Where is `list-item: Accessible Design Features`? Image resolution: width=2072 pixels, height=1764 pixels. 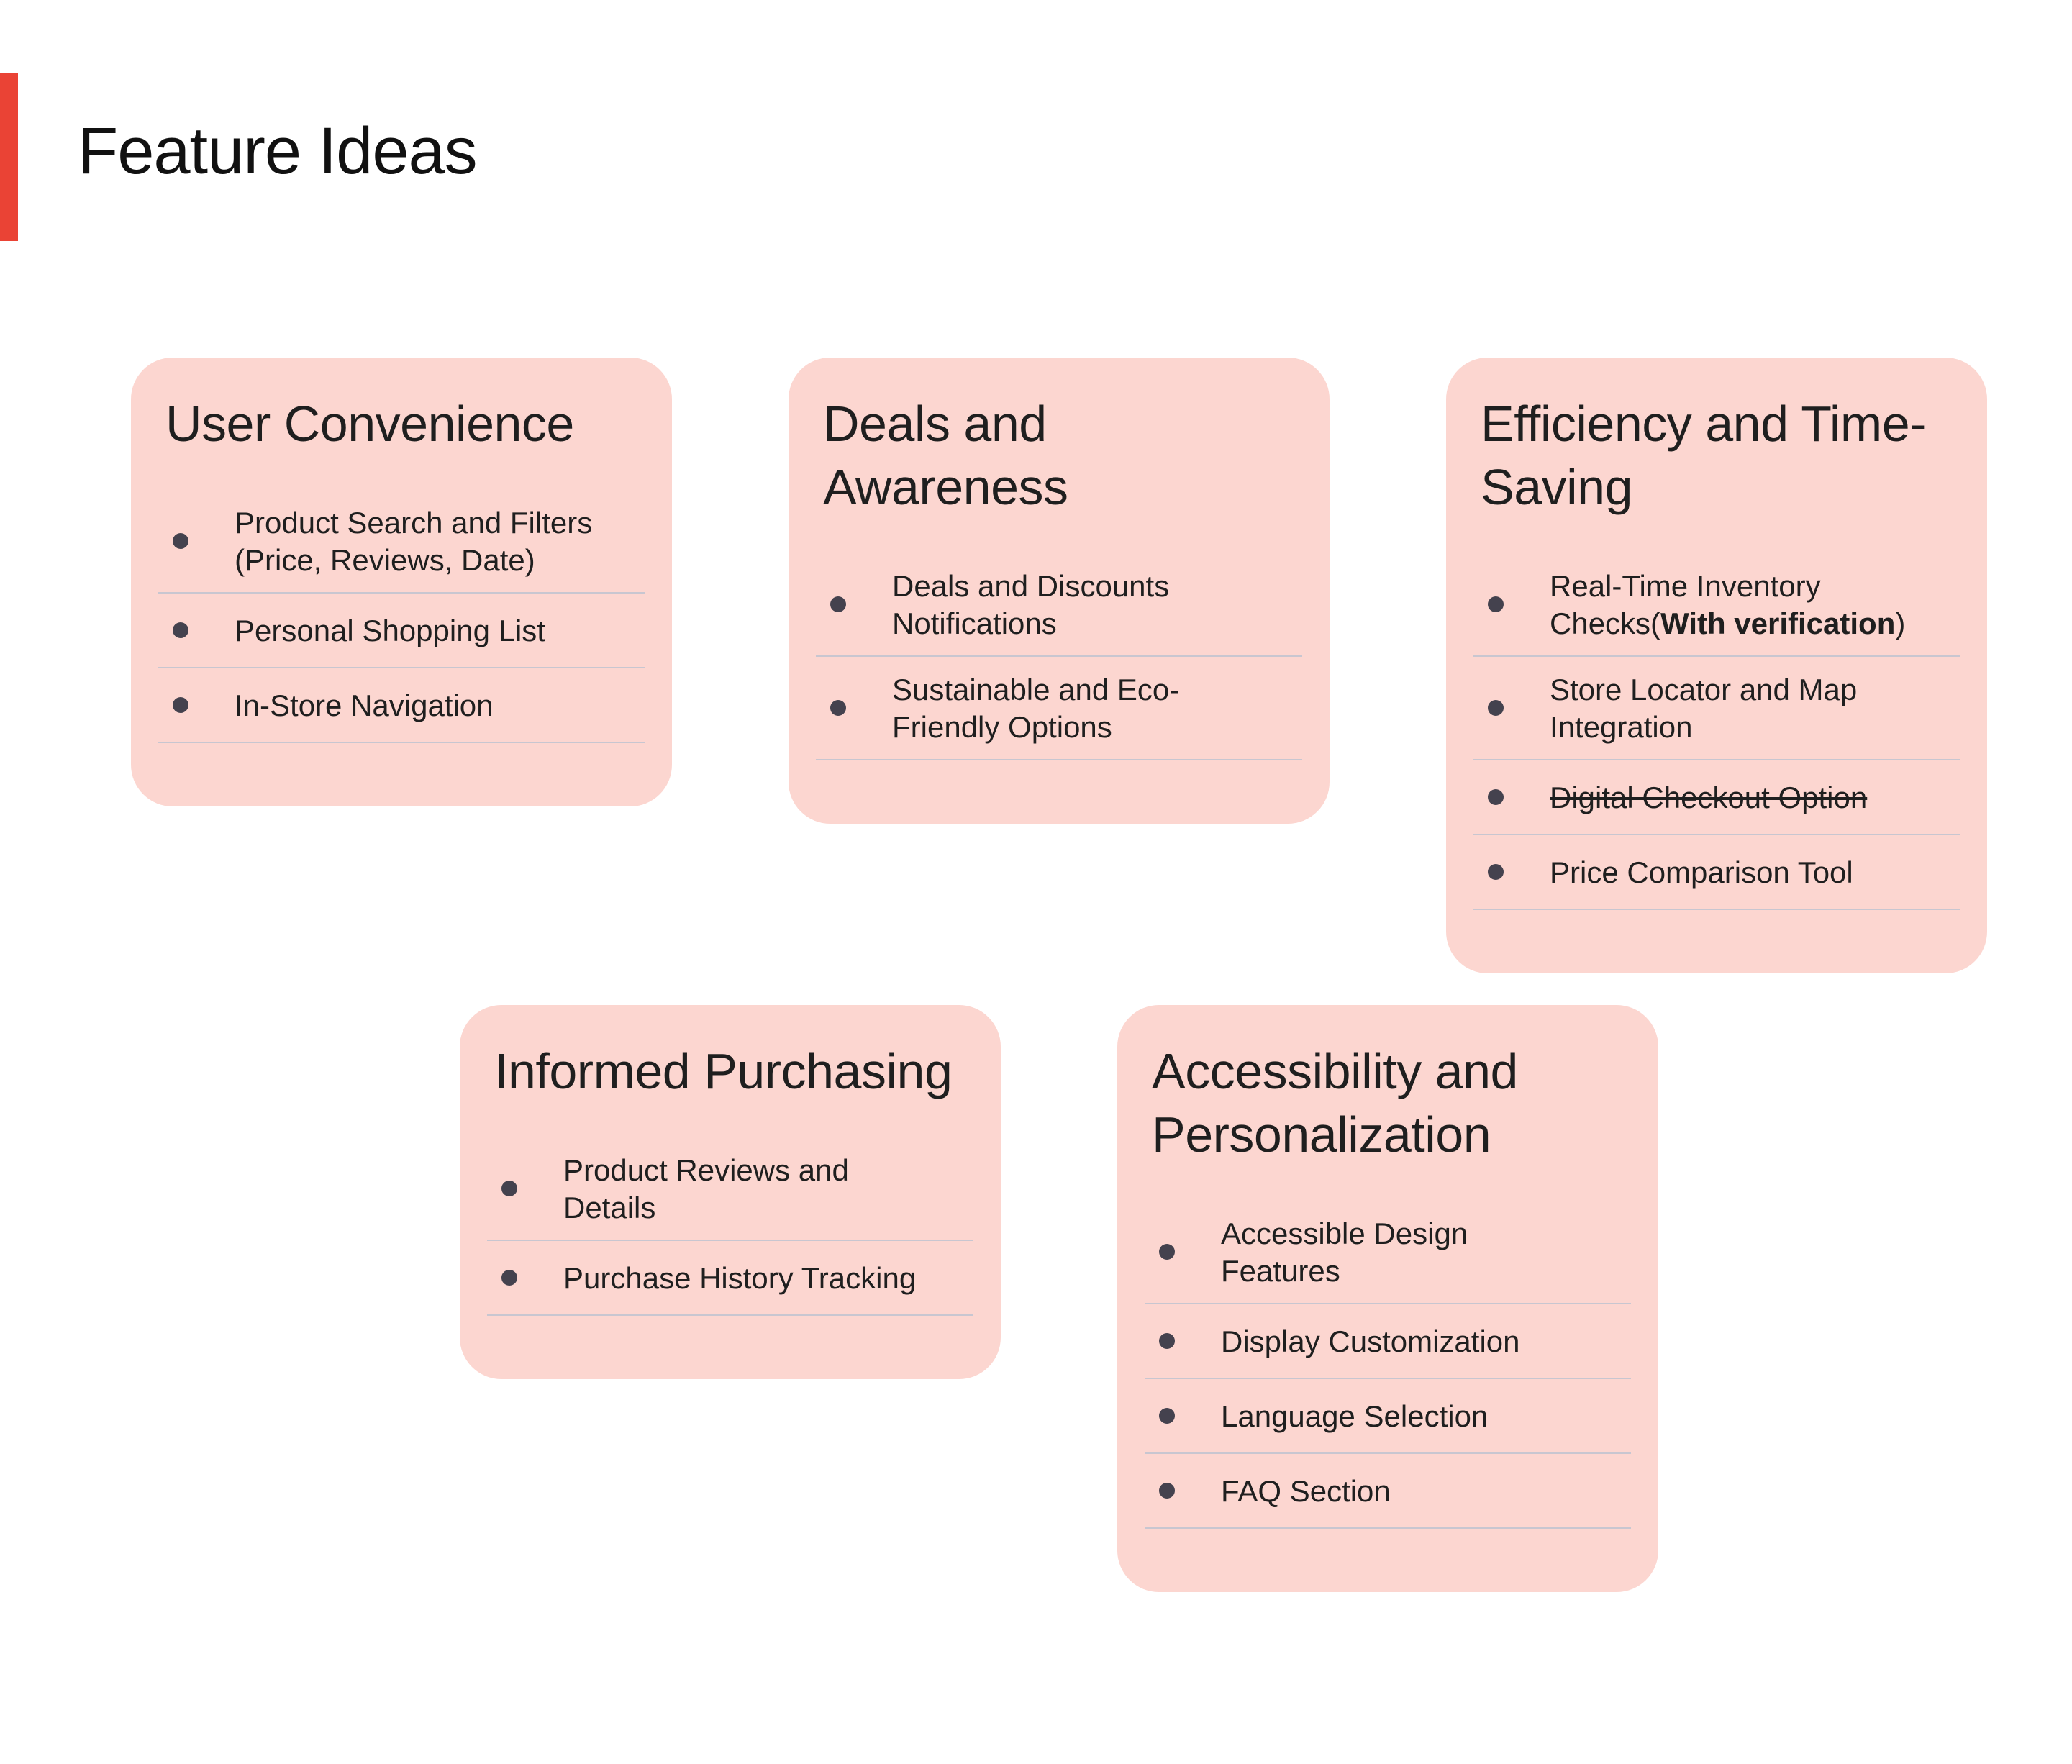 list-item: Accessible Design Features is located at coordinates (1388, 1252).